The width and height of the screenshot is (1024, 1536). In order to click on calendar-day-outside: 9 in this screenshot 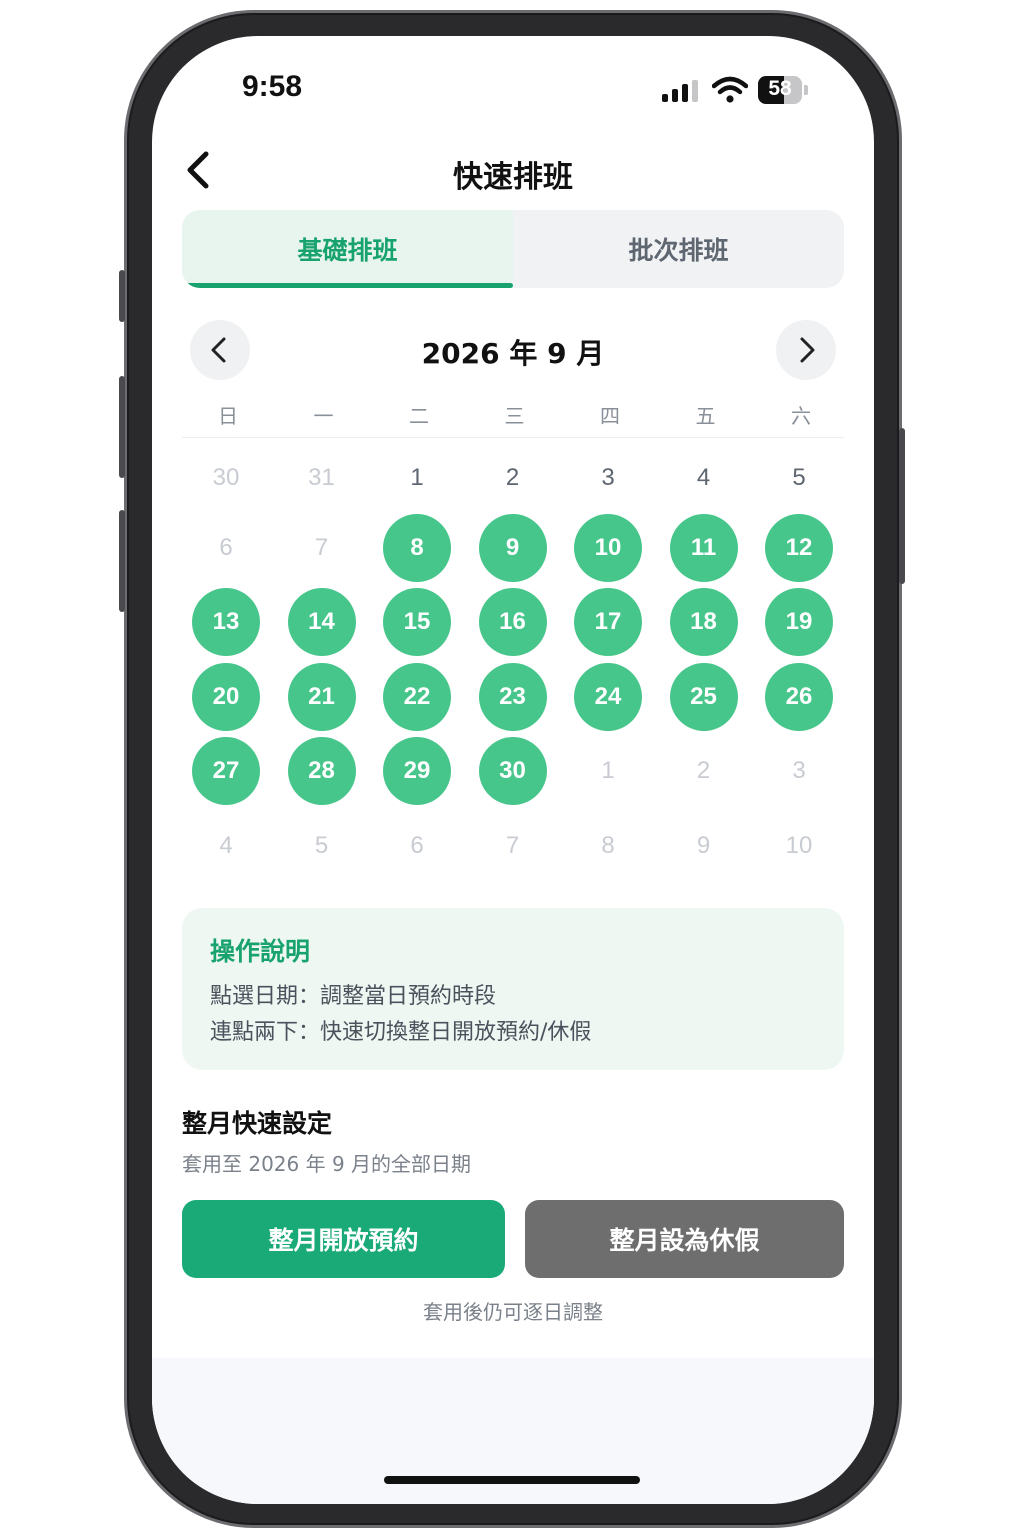, I will do `click(703, 845)`.